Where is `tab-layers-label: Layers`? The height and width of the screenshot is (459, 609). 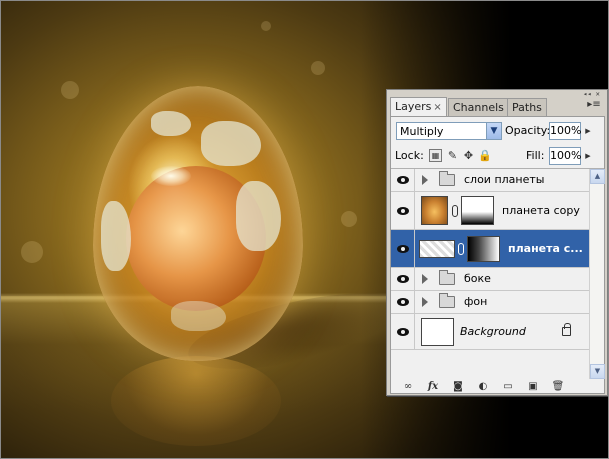 tab-layers-label: Layers is located at coordinates (413, 106).